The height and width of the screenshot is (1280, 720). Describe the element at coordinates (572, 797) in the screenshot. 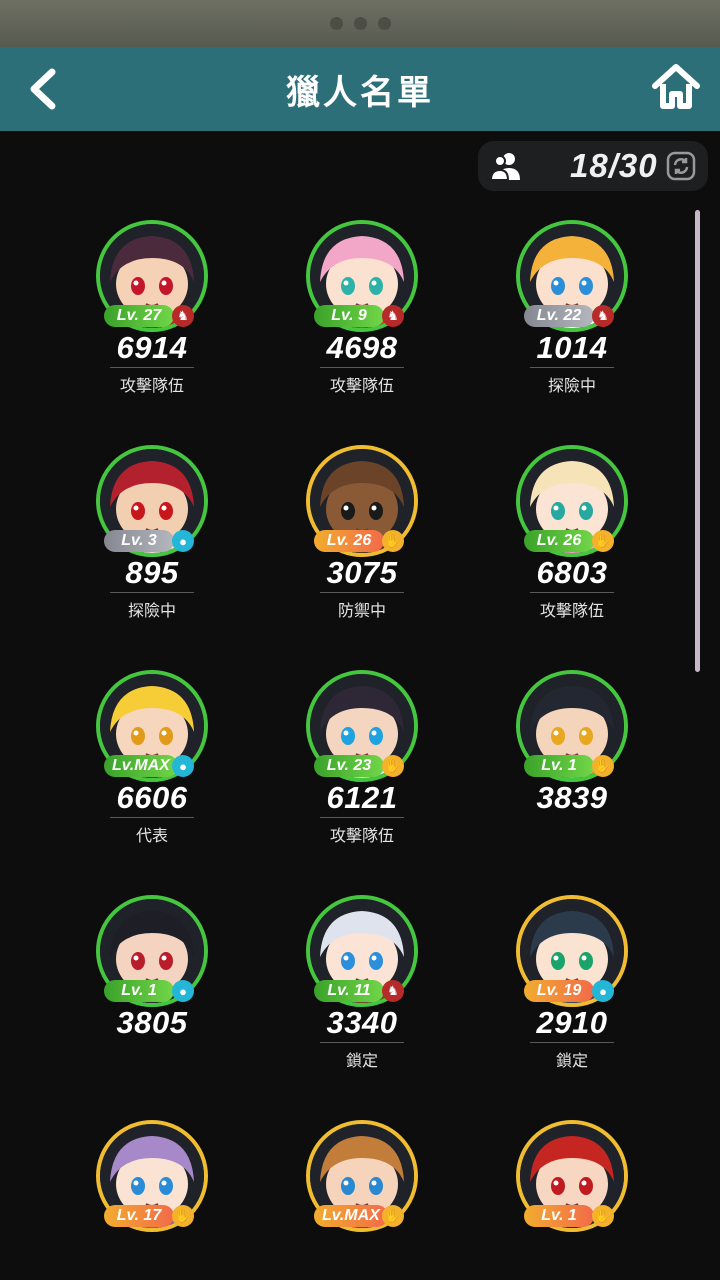

I see `hunter-power: 3839` at that location.